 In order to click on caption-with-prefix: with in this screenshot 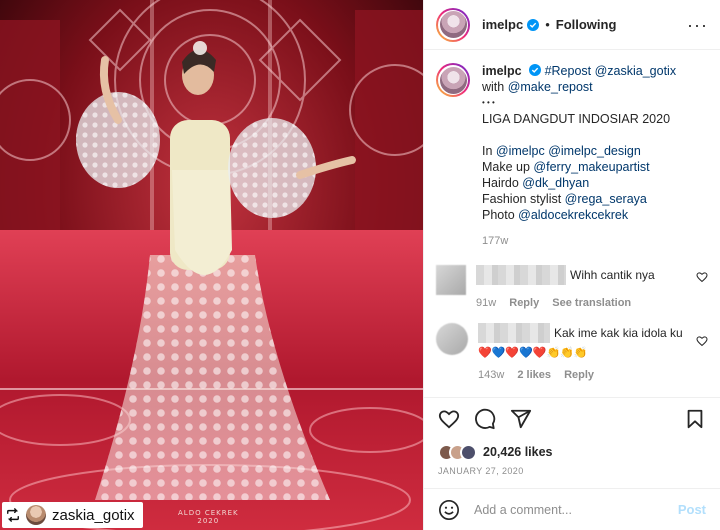, I will do `click(495, 87)`.